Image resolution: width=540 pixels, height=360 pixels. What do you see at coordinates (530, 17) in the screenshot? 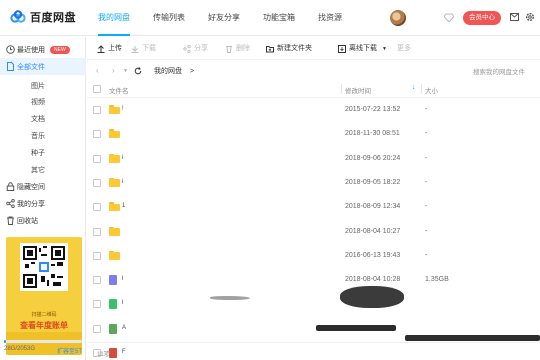
I see `gear-icon` at bounding box center [530, 17].